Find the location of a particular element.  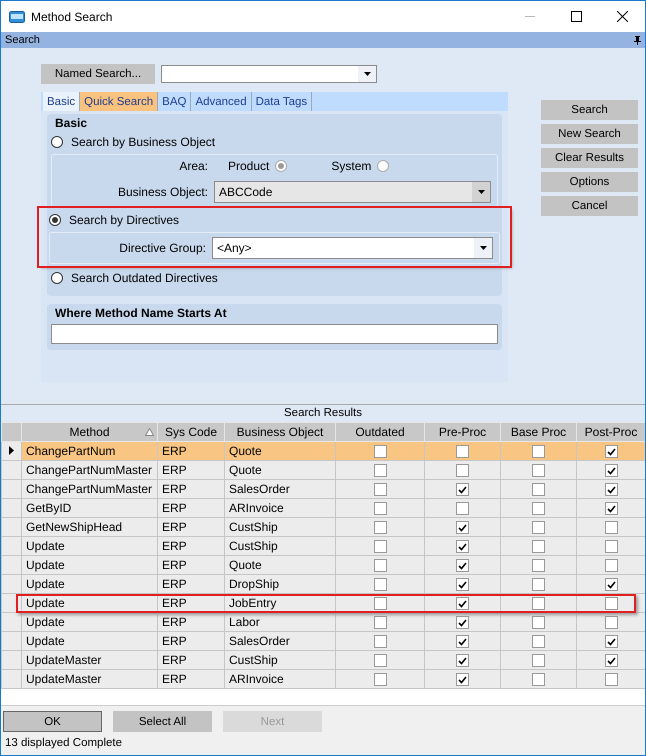

column-header: Method is located at coordinates (90, 432).